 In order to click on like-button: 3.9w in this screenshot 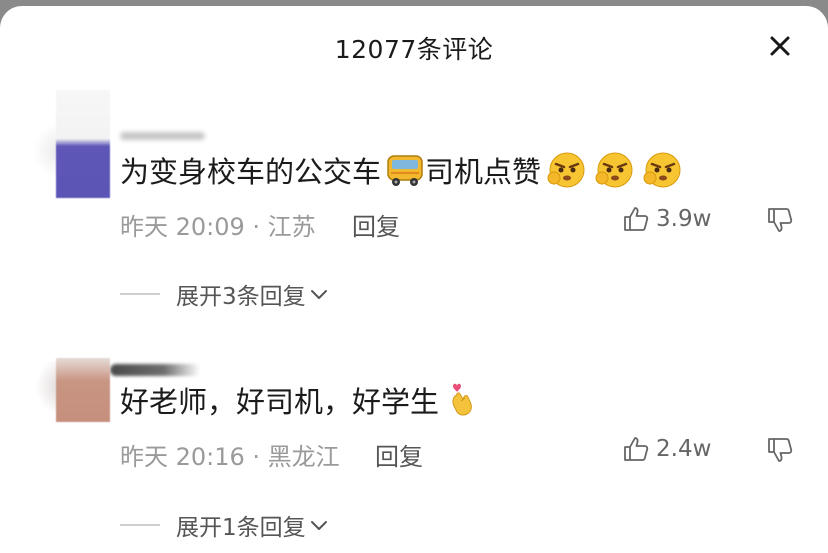, I will do `click(666, 219)`.